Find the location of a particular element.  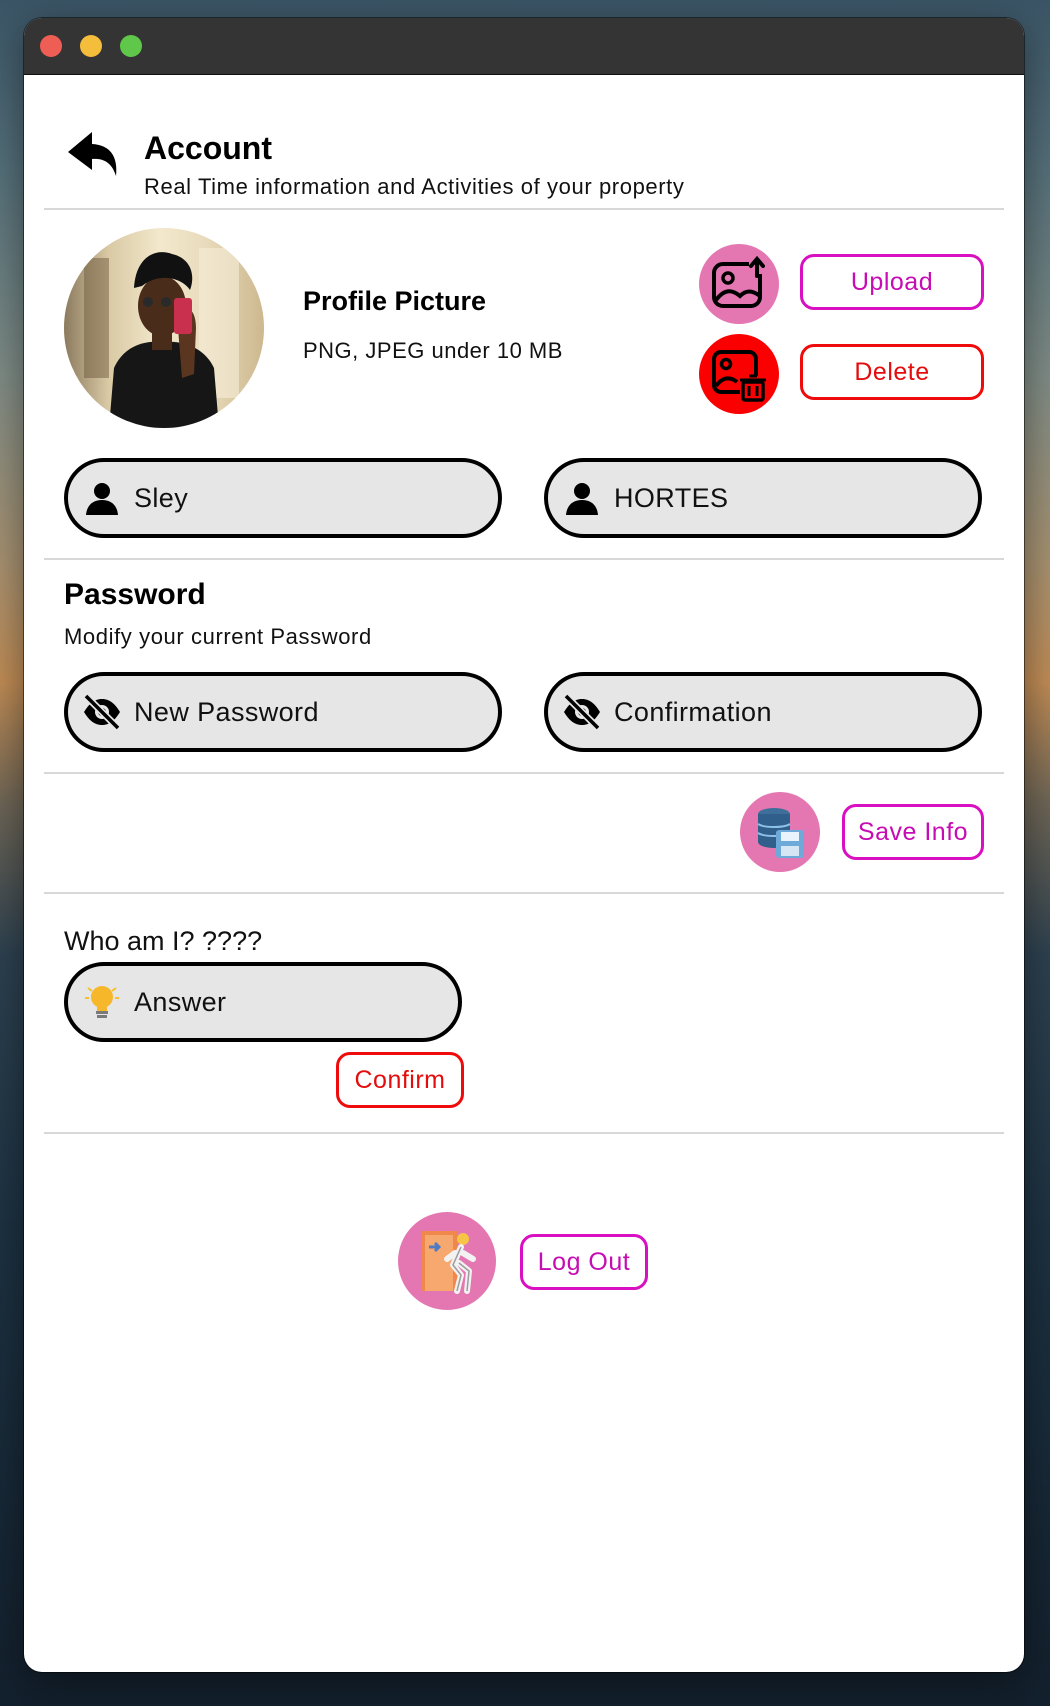

close-window-button is located at coordinates (51, 46).